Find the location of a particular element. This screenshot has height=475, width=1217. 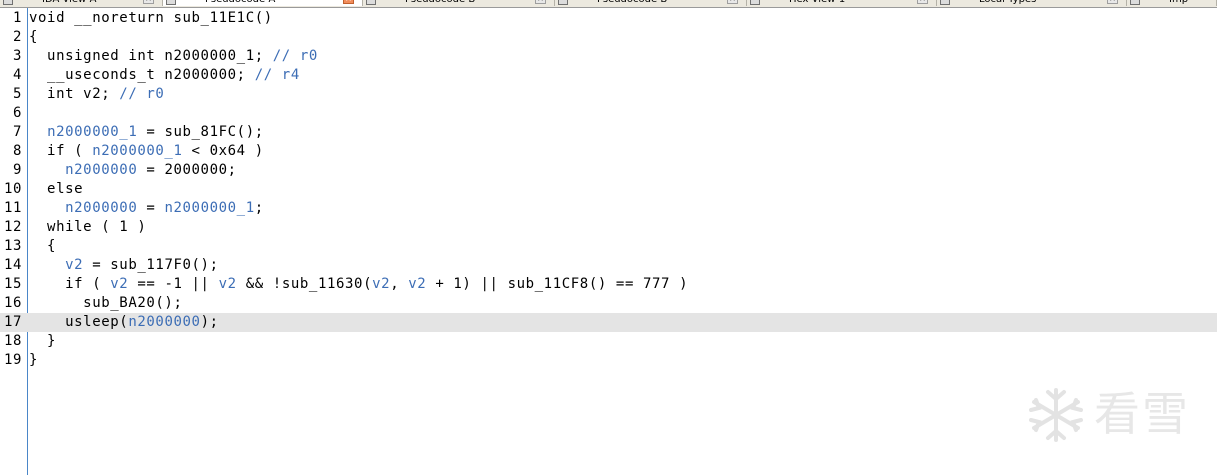

tab-pseudocode-a: Pseudocode-A × is located at coordinates (263, 3).